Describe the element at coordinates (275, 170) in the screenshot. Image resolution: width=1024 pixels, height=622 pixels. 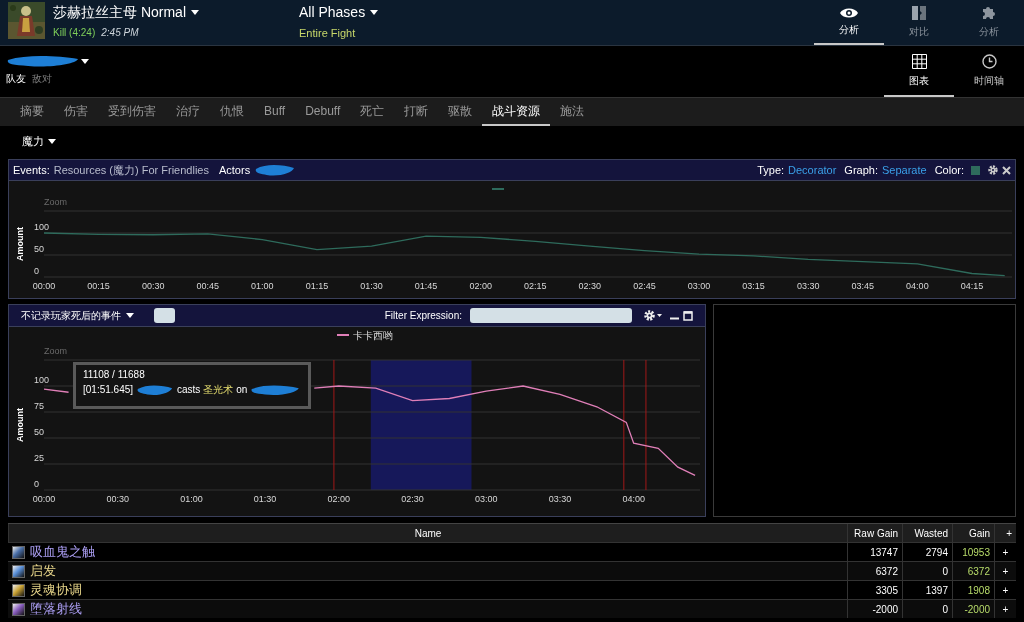
I see `redaction-mark` at that location.